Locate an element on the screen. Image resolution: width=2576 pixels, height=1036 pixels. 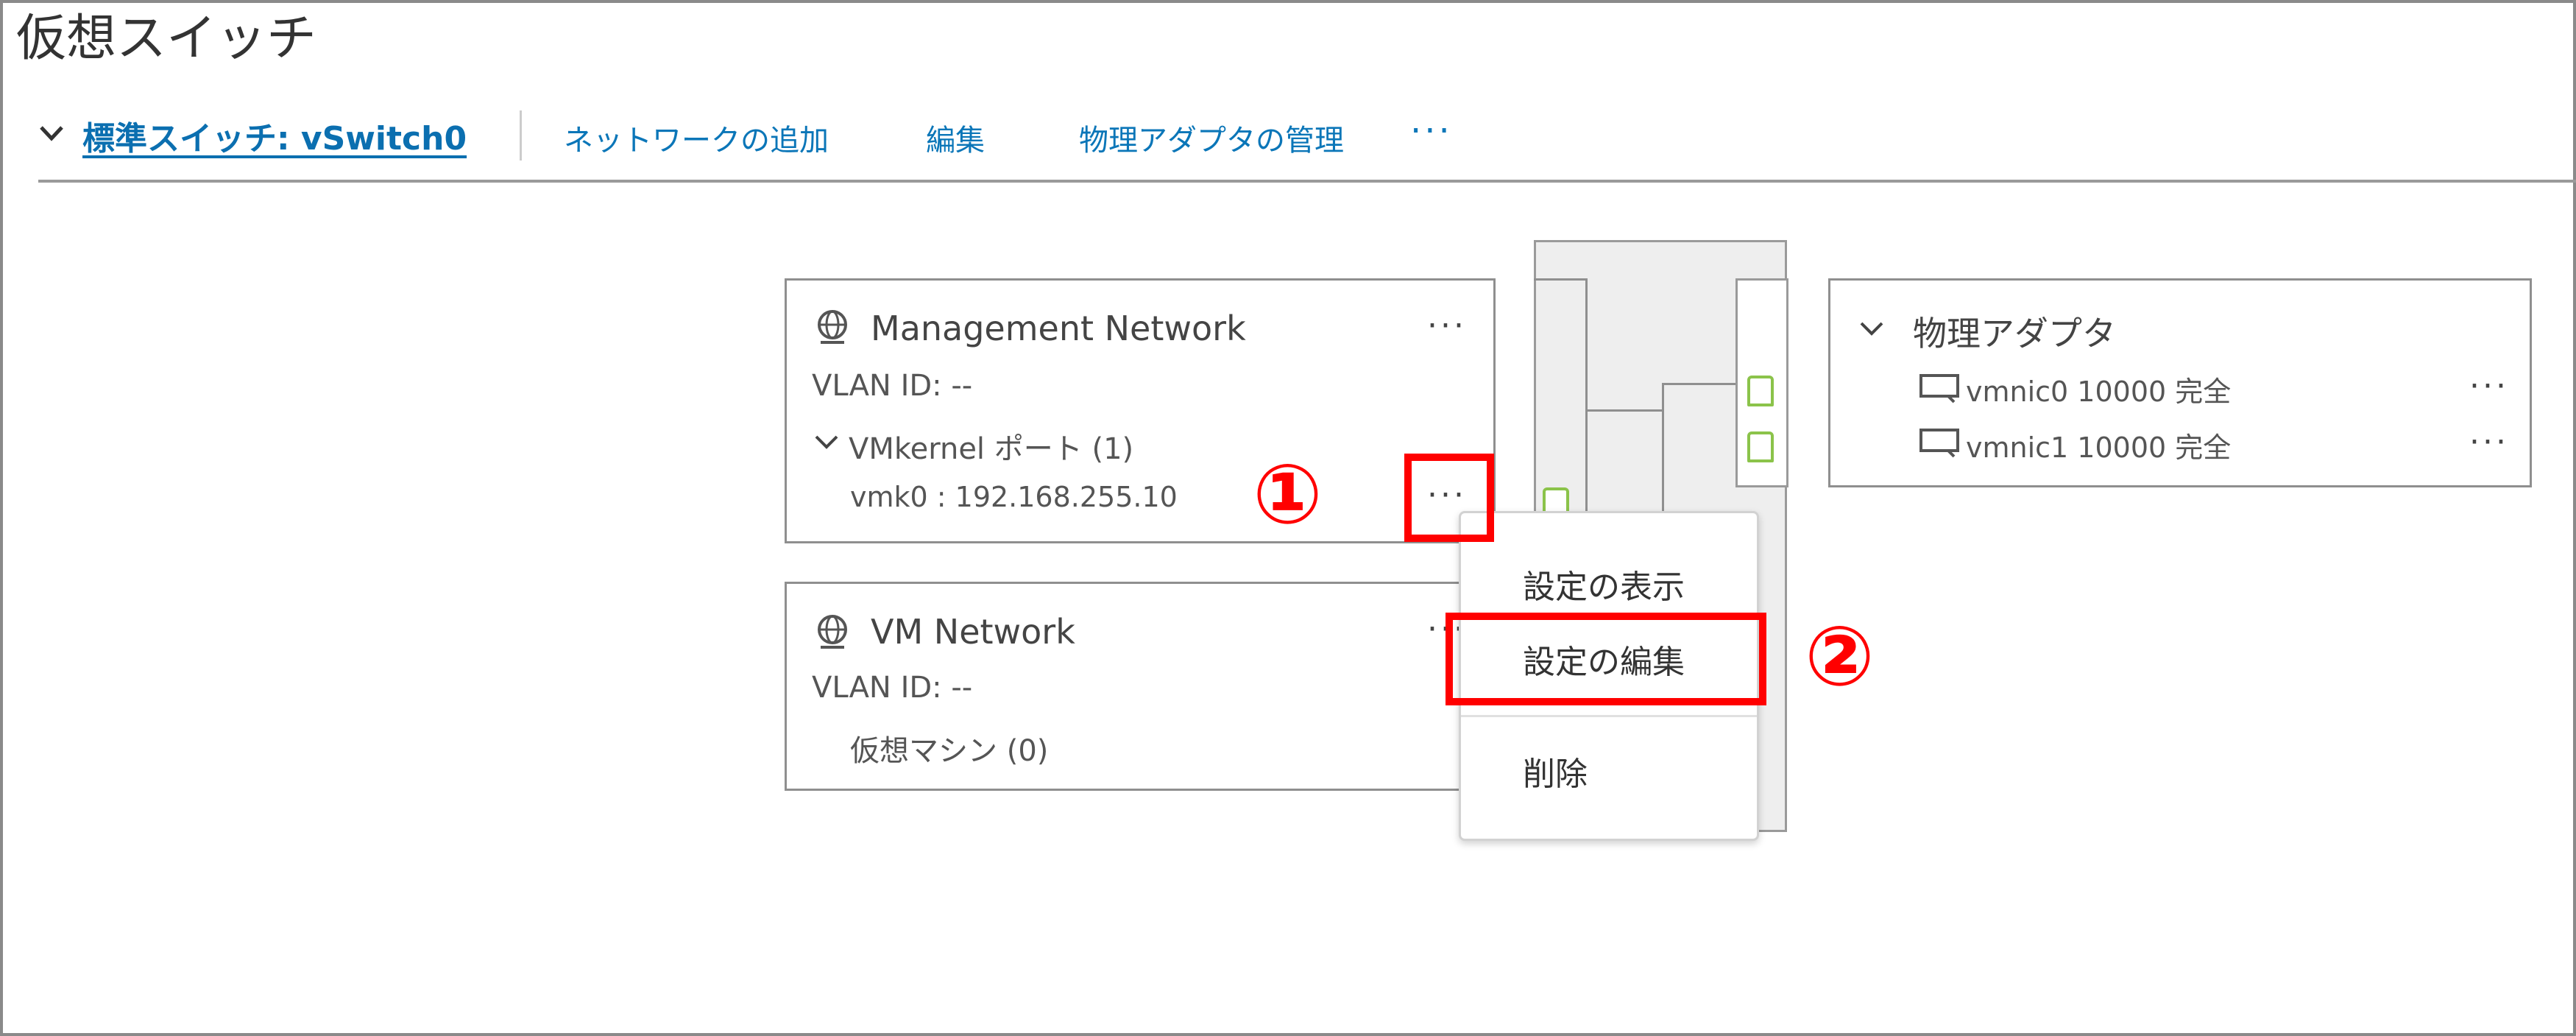
network-name: Management Network is located at coordinates (1058, 328).